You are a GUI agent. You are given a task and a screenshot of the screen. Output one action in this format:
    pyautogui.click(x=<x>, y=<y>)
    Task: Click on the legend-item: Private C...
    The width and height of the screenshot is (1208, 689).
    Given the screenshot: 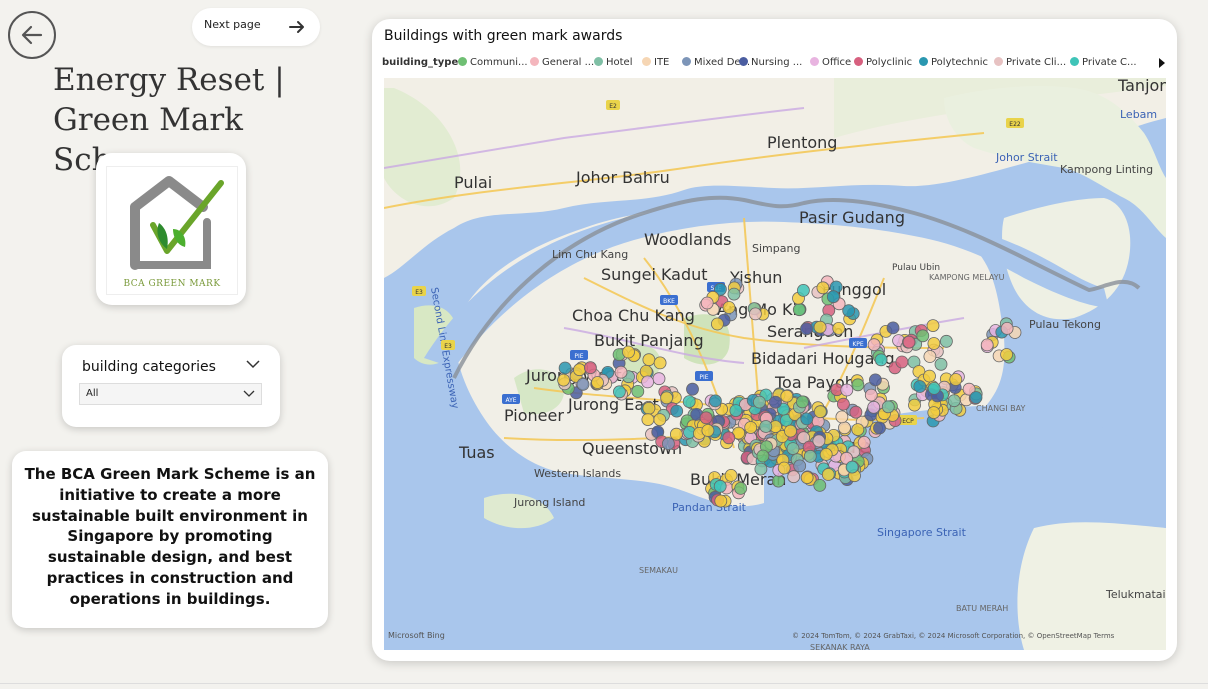 What is the action you would take?
    pyautogui.click(x=1103, y=62)
    